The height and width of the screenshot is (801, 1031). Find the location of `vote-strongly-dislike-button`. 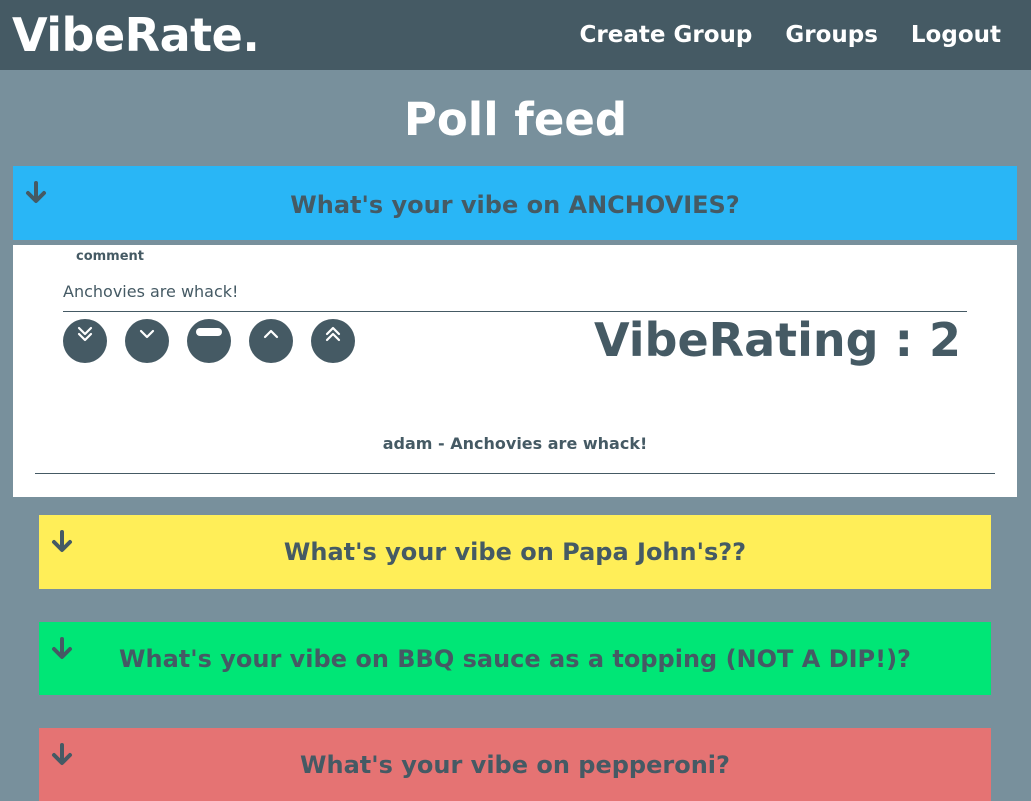

vote-strongly-dislike-button is located at coordinates (85, 341).